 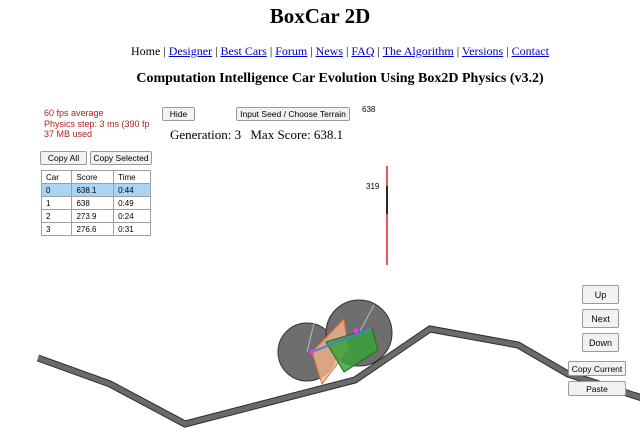 I want to click on down-button: Down, so click(x=600, y=342).